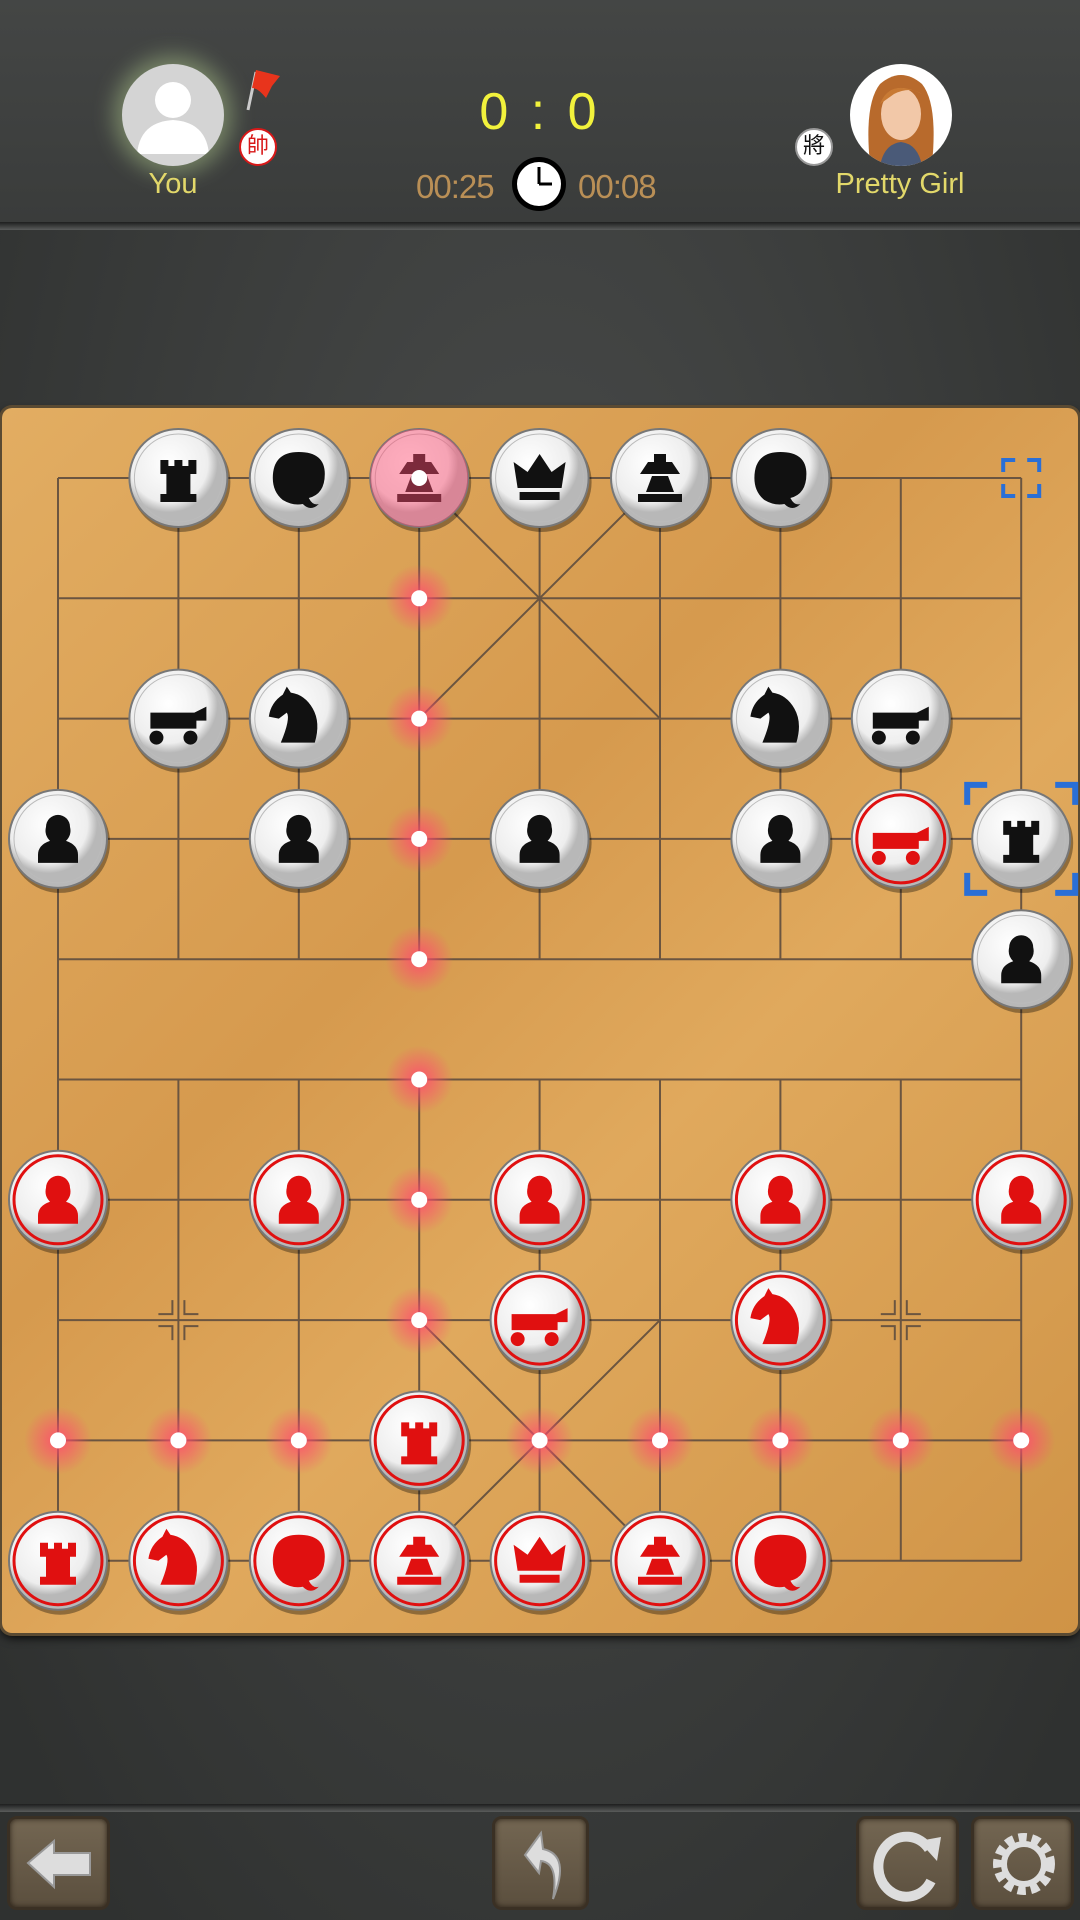 Image resolution: width=1080 pixels, height=1920 pixels. I want to click on restart-icon, so click(907, 1866).